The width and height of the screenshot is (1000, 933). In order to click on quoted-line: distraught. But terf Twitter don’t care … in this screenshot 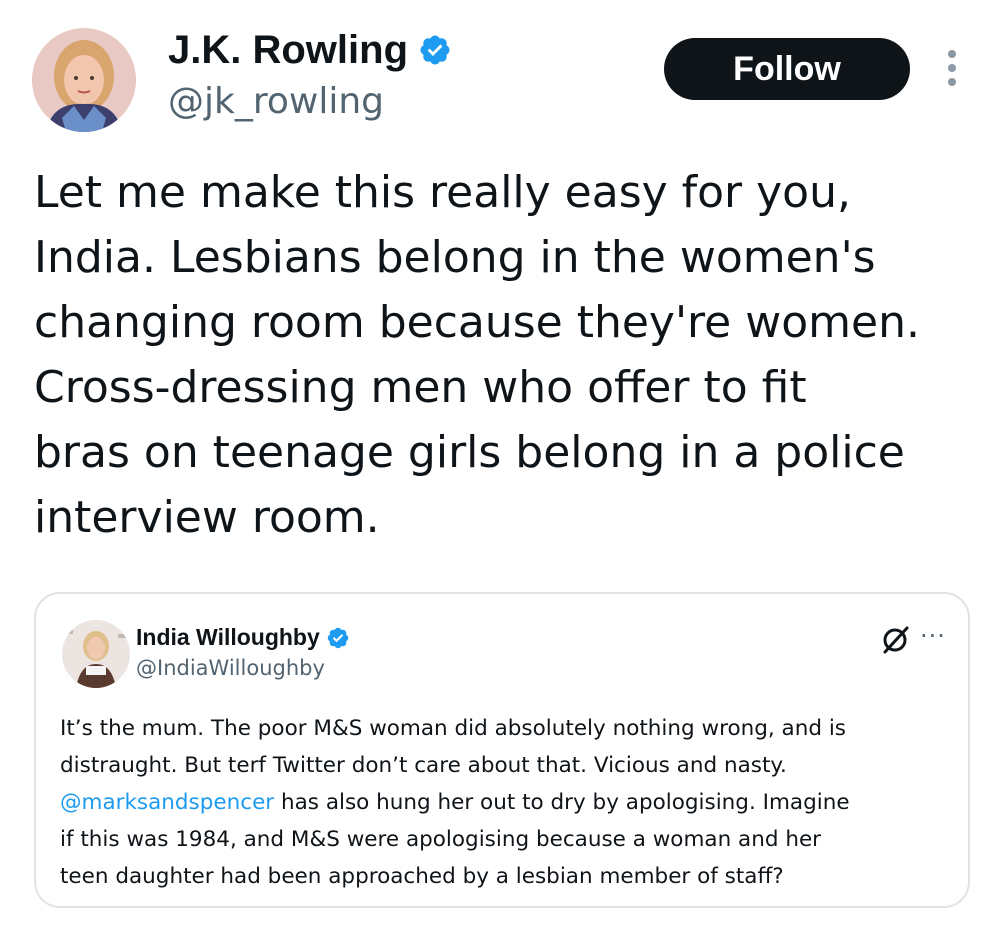, I will do `click(423, 765)`.